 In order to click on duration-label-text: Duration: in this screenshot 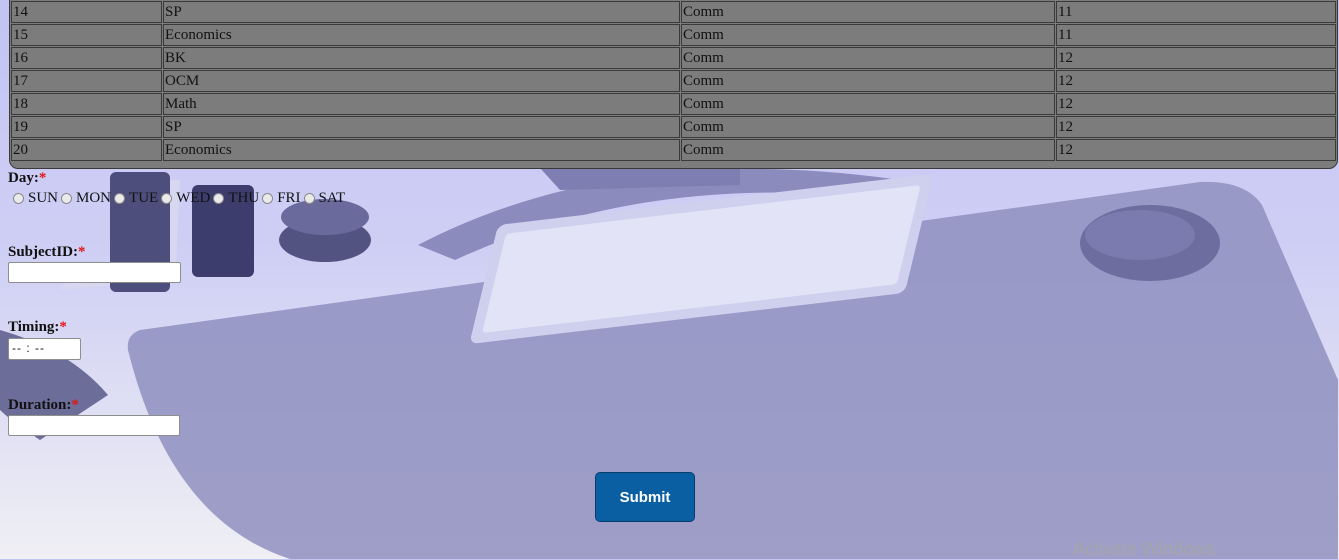, I will do `click(40, 405)`.